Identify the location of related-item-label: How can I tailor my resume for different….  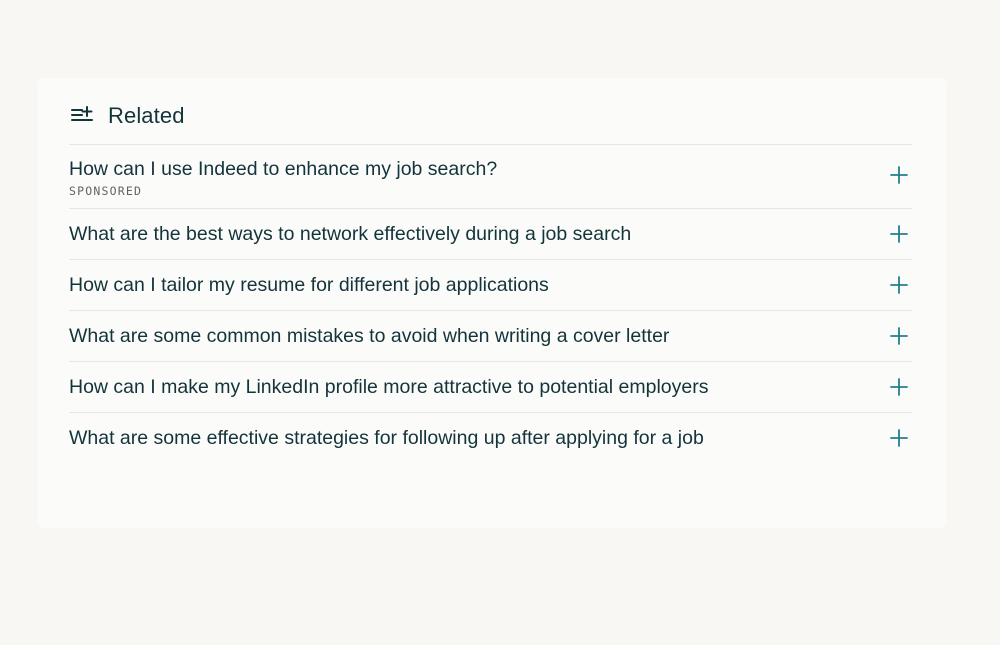
(309, 284).